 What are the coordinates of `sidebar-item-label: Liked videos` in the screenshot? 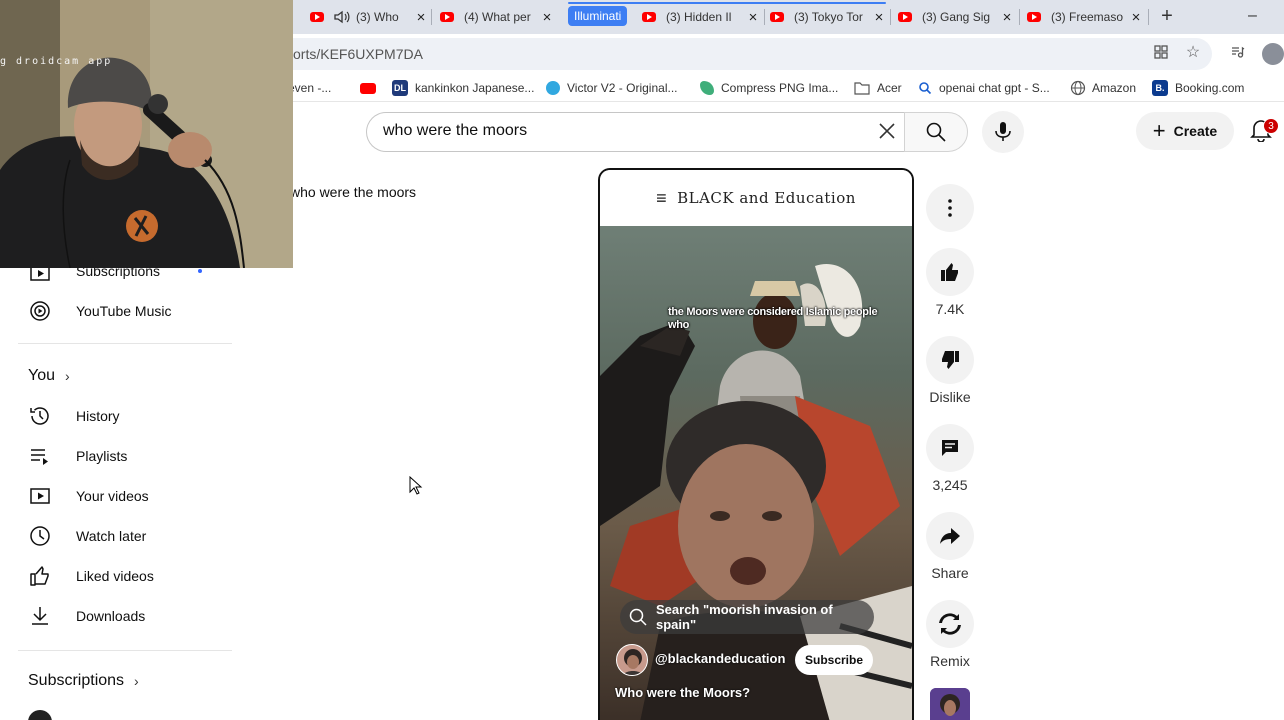 It's located at (115, 576).